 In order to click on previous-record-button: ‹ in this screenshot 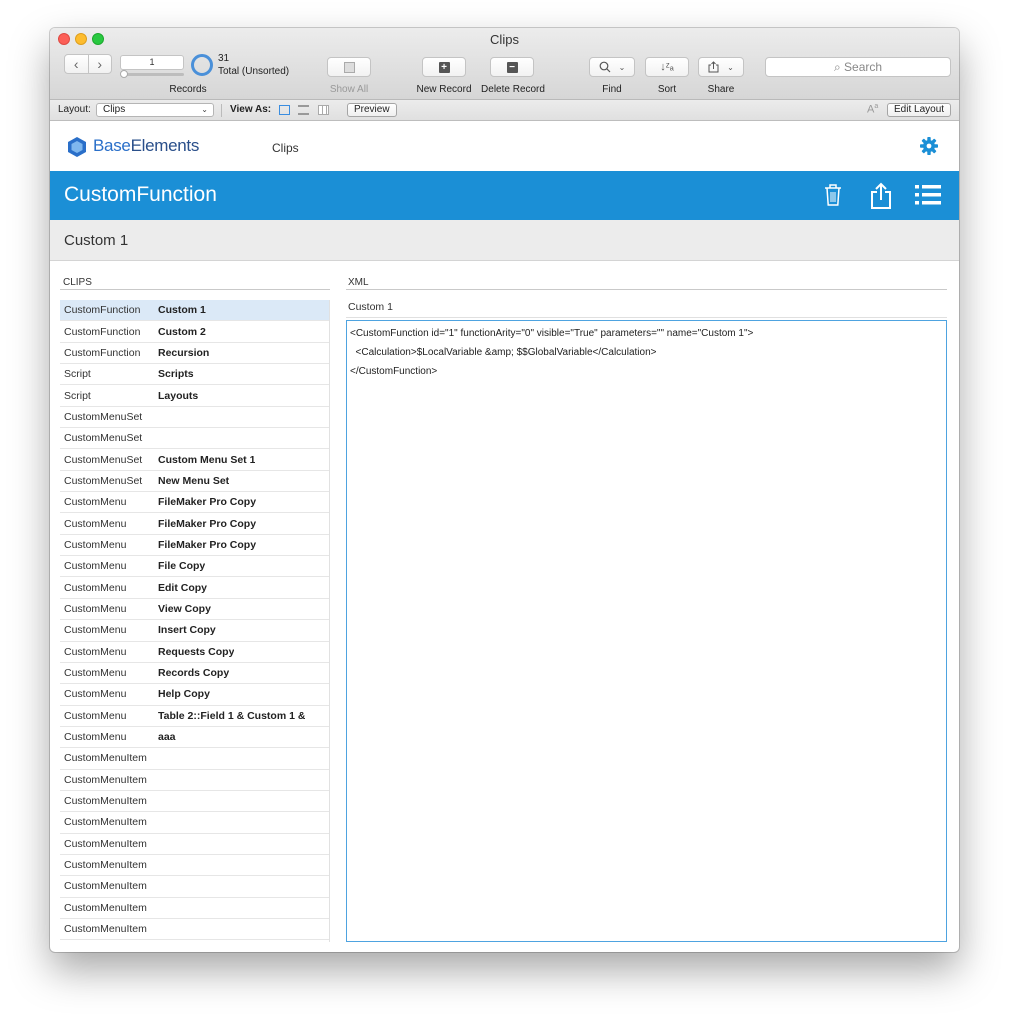, I will do `click(77, 64)`.